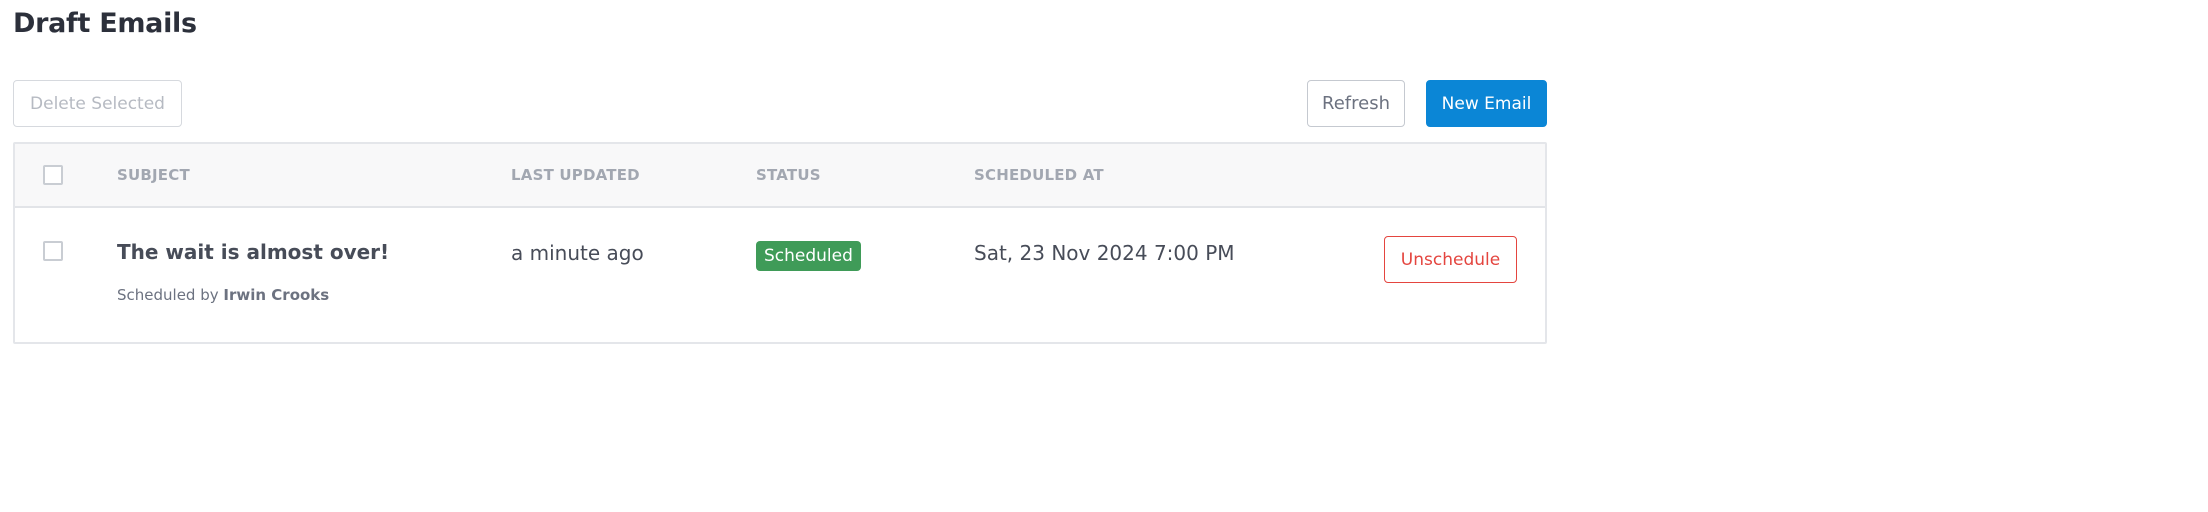 This screenshot has height=512, width=2208. Describe the element at coordinates (153, 175) in the screenshot. I see `column-header-subject: SUBJECT` at that location.